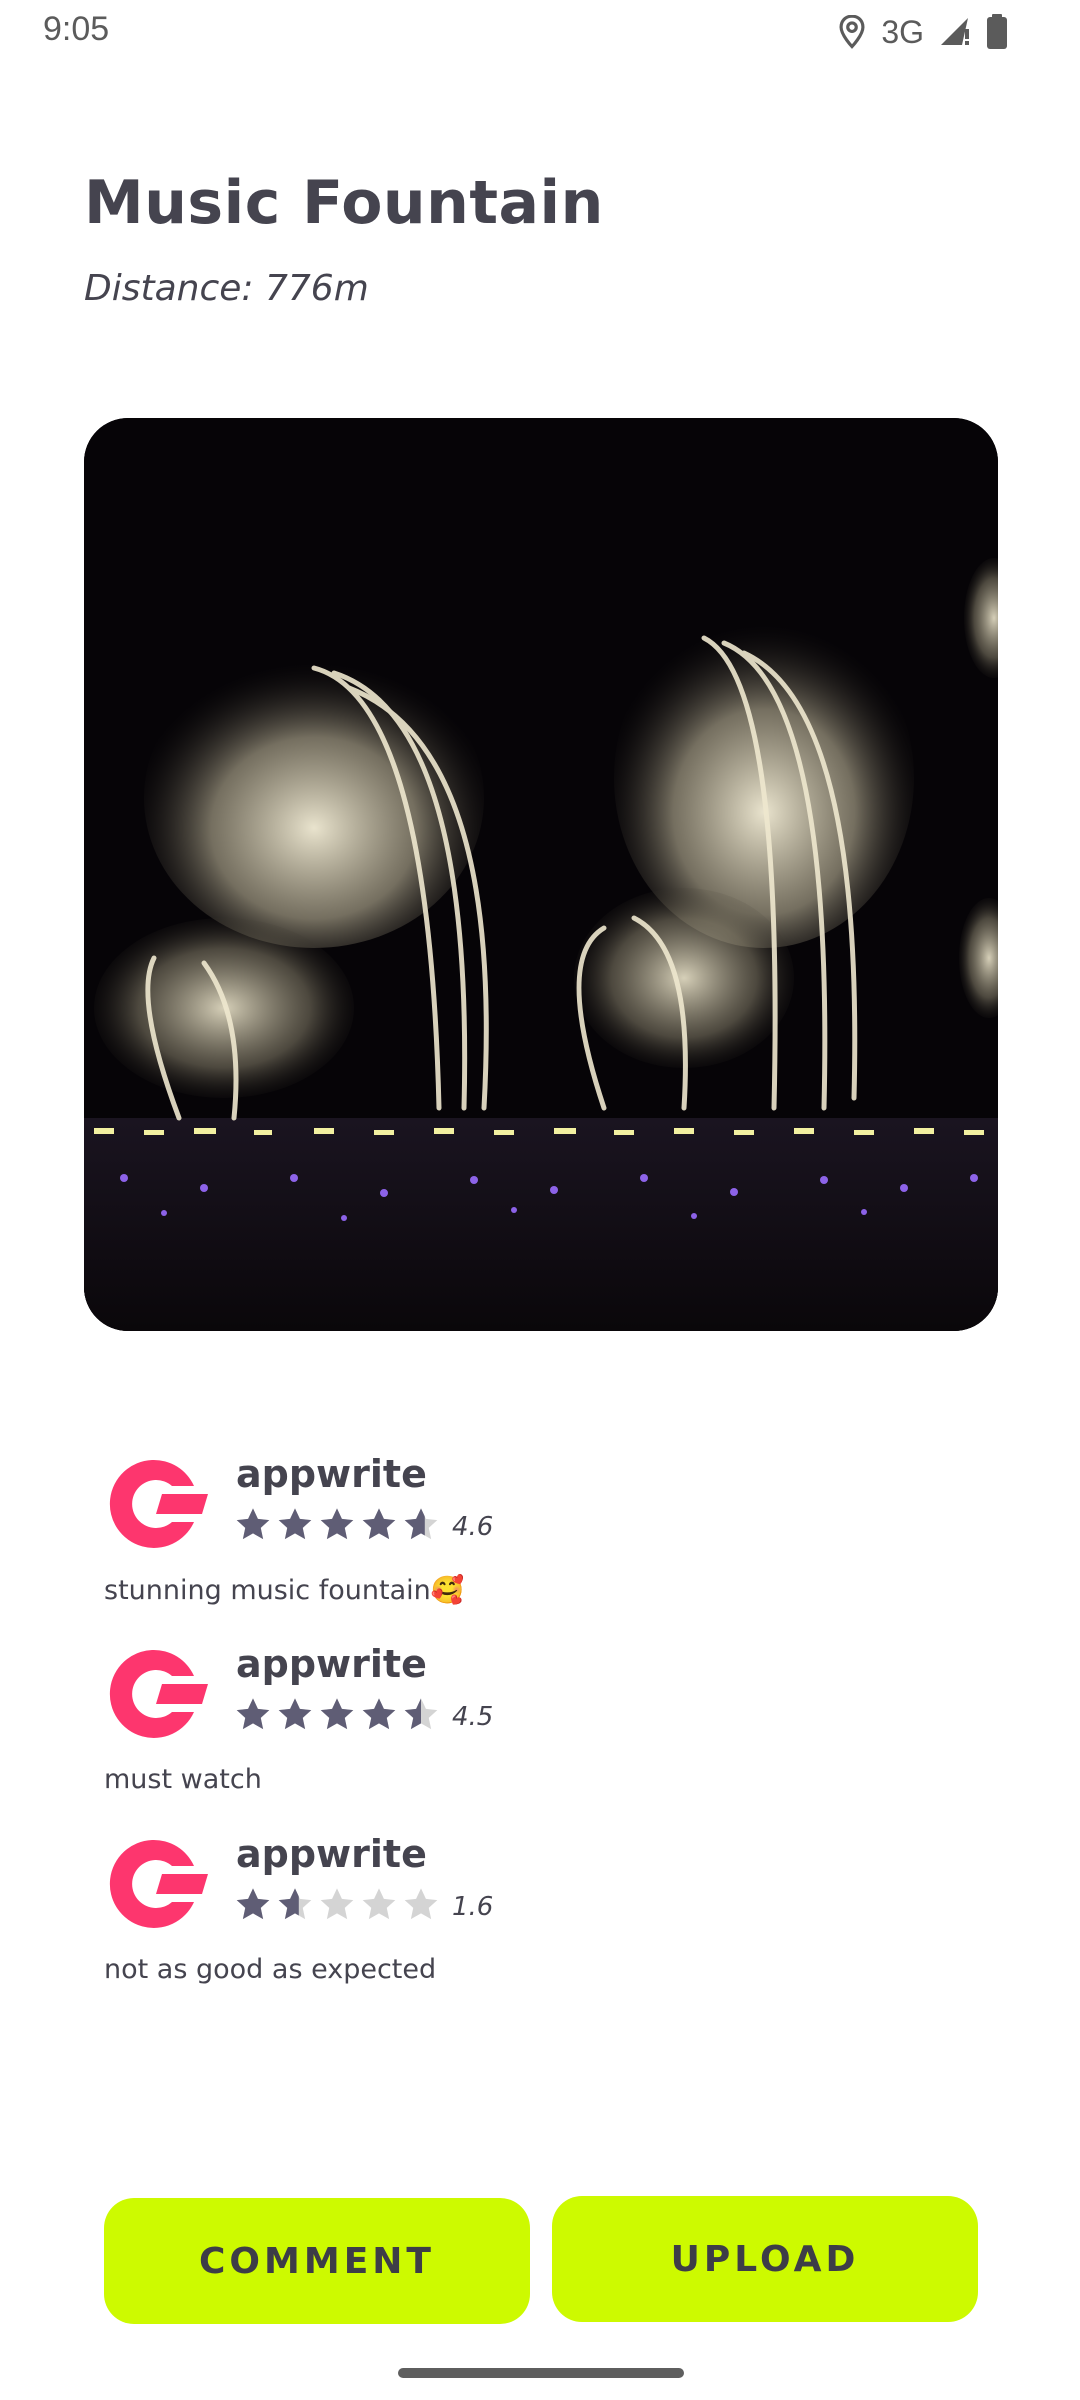 The width and height of the screenshot is (1080, 2400). I want to click on network-type: 3G, so click(902, 31).